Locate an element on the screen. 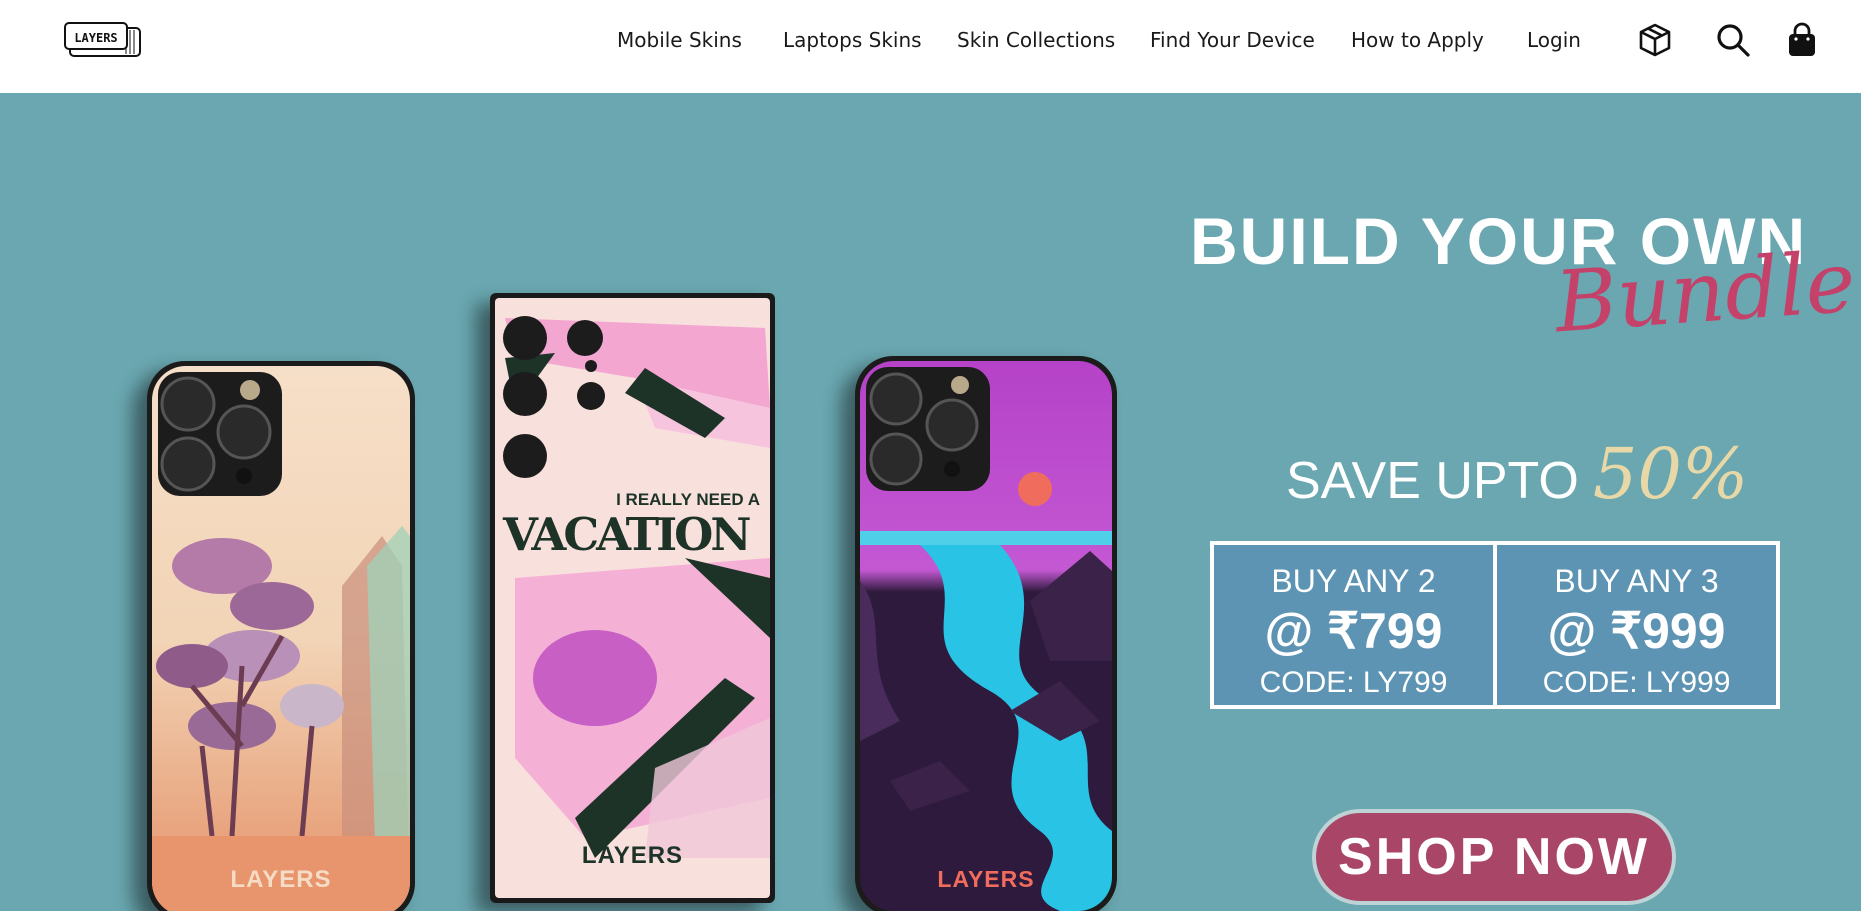  nav-login: Login is located at coordinates (1554, 42).